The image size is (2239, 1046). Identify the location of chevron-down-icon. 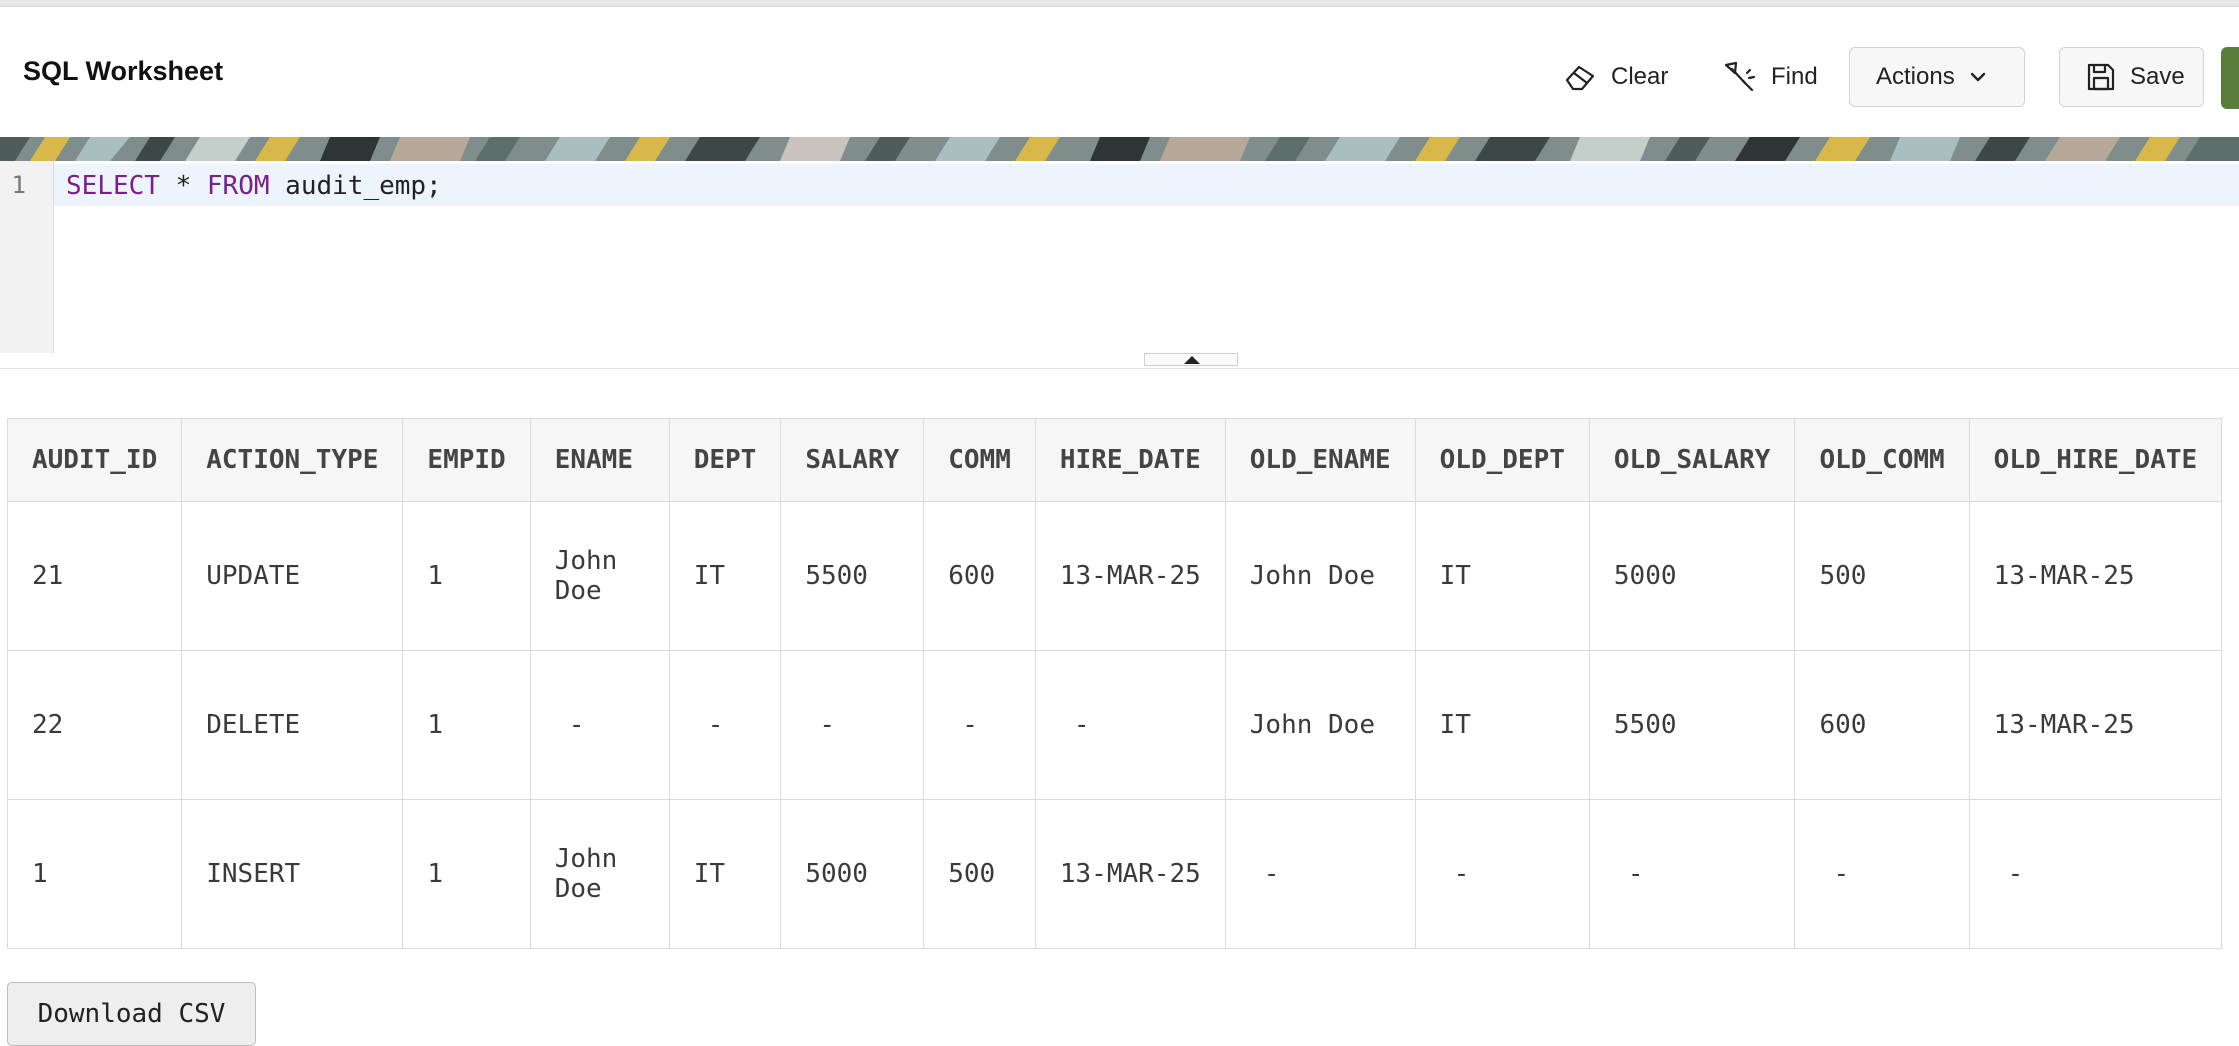
(1978, 77).